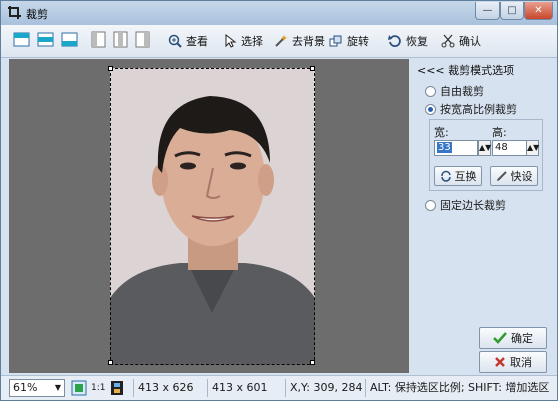 The height and width of the screenshot is (401, 558). I want to click on zoom-value: 61%, so click(25, 387).